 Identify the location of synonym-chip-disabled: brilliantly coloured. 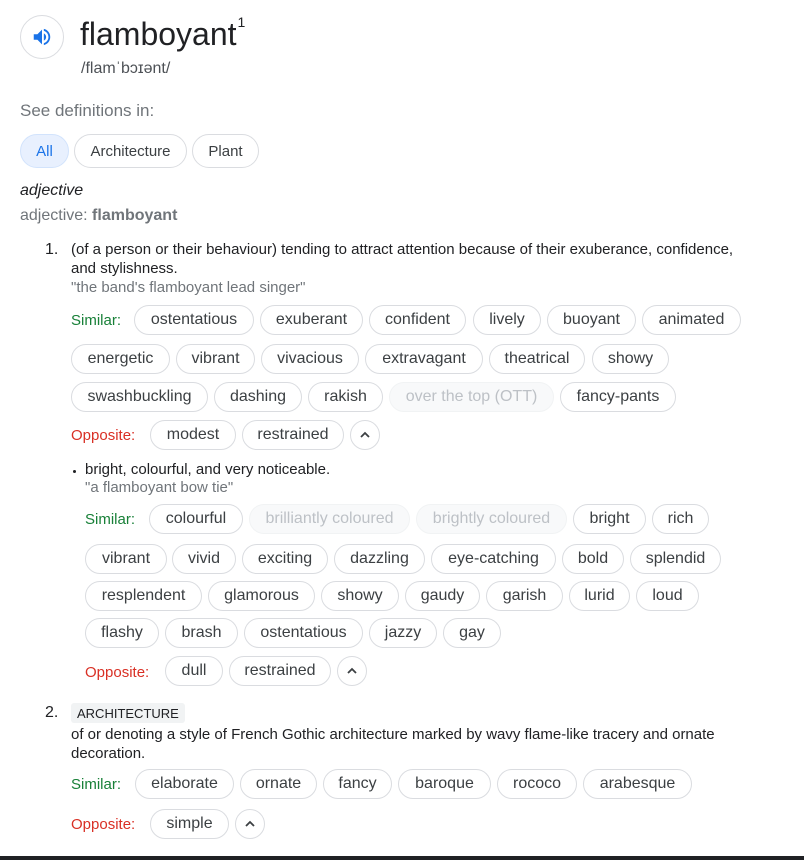
(329, 519).